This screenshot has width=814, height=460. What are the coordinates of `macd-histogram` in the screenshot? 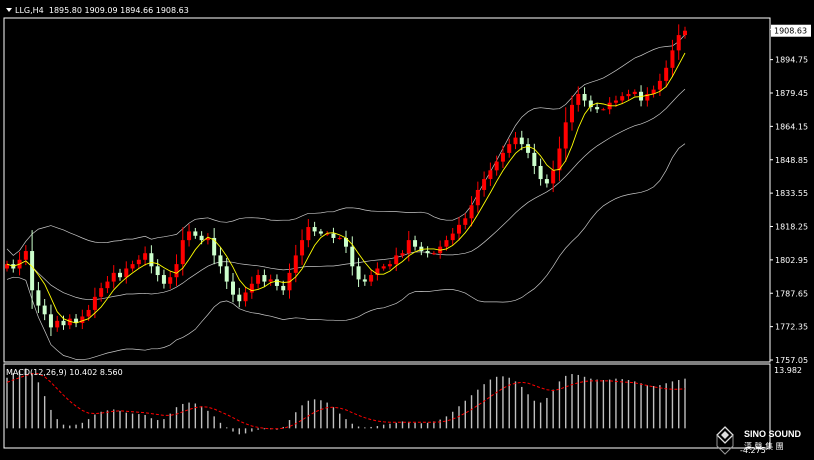 It's located at (346, 401).